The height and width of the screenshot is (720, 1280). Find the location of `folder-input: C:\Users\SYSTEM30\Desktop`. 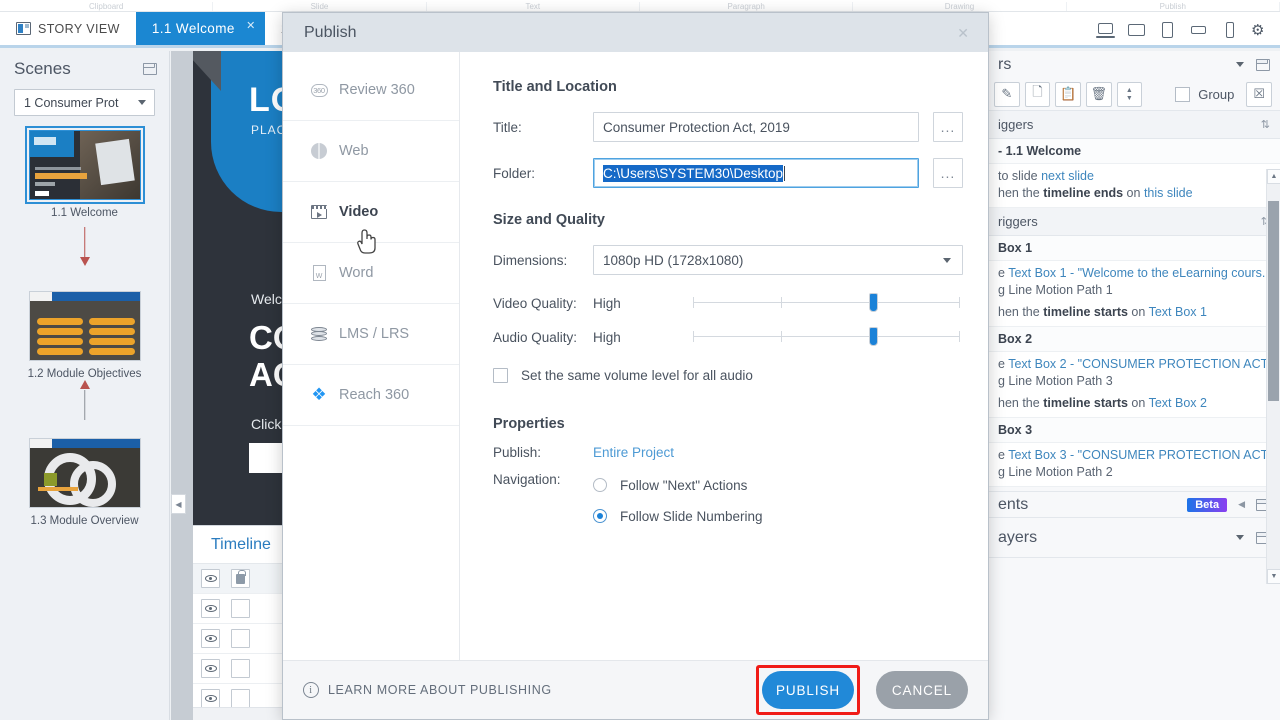

folder-input: C:\Users\SYSTEM30\Desktop is located at coordinates (756, 173).